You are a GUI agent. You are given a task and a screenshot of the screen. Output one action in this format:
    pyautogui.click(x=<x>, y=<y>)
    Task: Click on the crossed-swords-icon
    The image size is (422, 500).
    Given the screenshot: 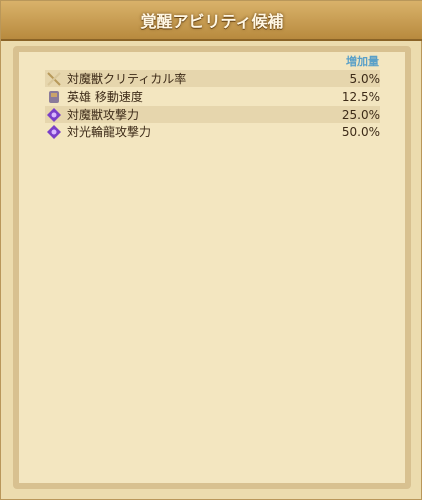 What is the action you would take?
    pyautogui.click(x=54, y=78)
    